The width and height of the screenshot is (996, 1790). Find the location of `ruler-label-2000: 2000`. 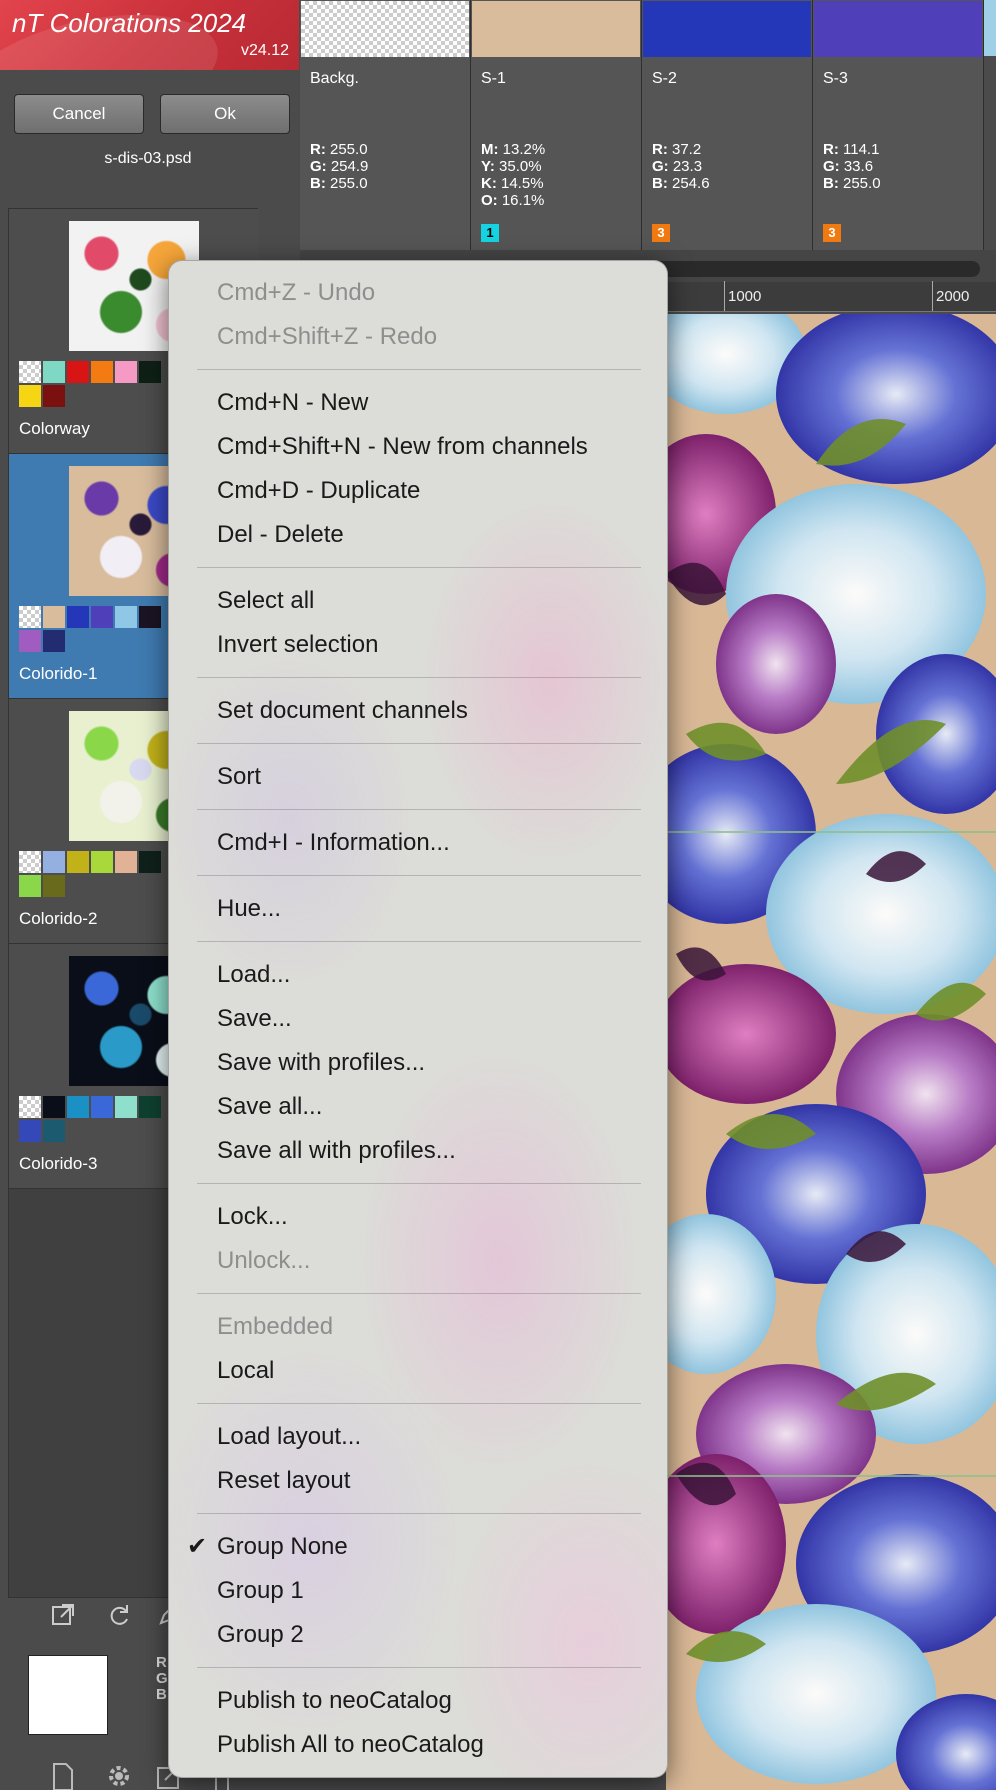

ruler-label-2000: 2000 is located at coordinates (953, 296).